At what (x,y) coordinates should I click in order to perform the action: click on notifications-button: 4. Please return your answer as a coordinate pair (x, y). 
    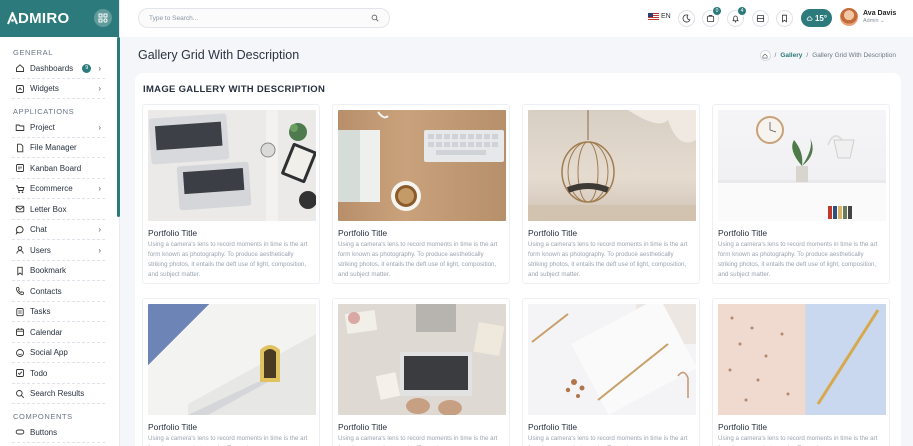
    Looking at the image, I should click on (736, 17).